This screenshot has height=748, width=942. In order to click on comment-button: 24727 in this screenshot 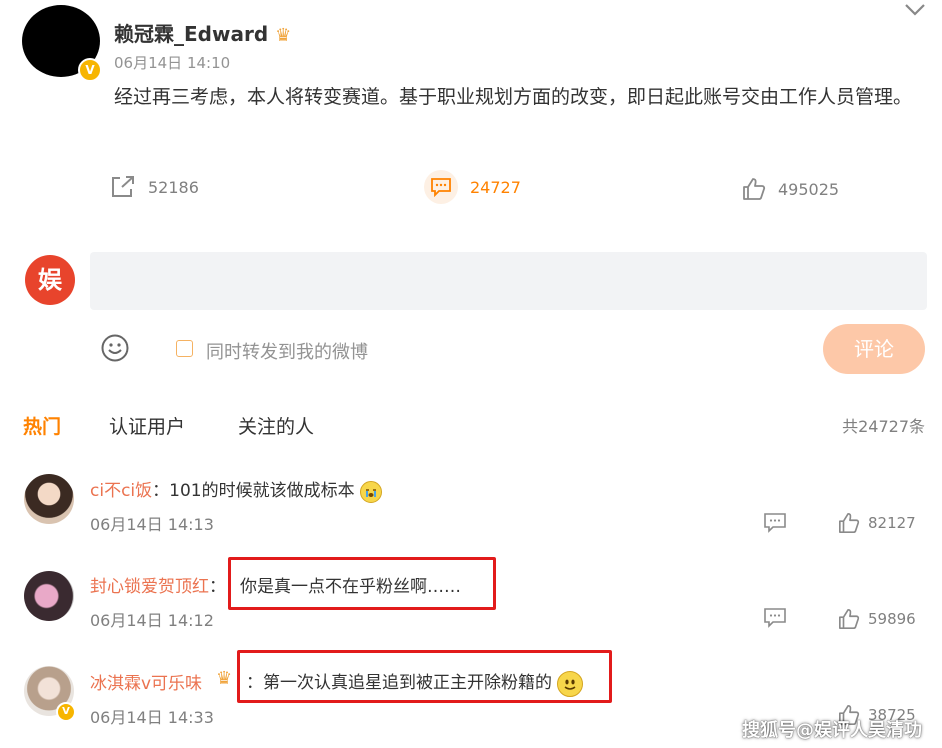, I will do `click(472, 187)`.